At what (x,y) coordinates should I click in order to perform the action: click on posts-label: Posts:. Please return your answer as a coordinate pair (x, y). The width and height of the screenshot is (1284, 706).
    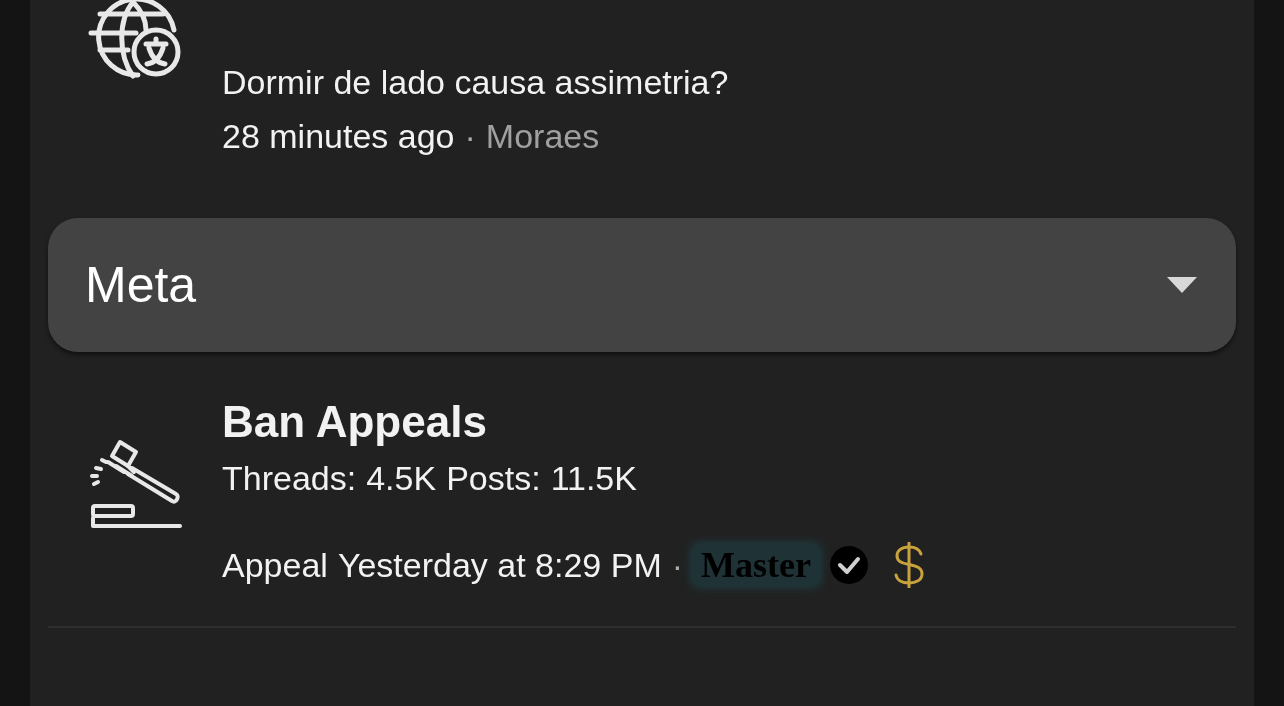
    Looking at the image, I should click on (493, 478).